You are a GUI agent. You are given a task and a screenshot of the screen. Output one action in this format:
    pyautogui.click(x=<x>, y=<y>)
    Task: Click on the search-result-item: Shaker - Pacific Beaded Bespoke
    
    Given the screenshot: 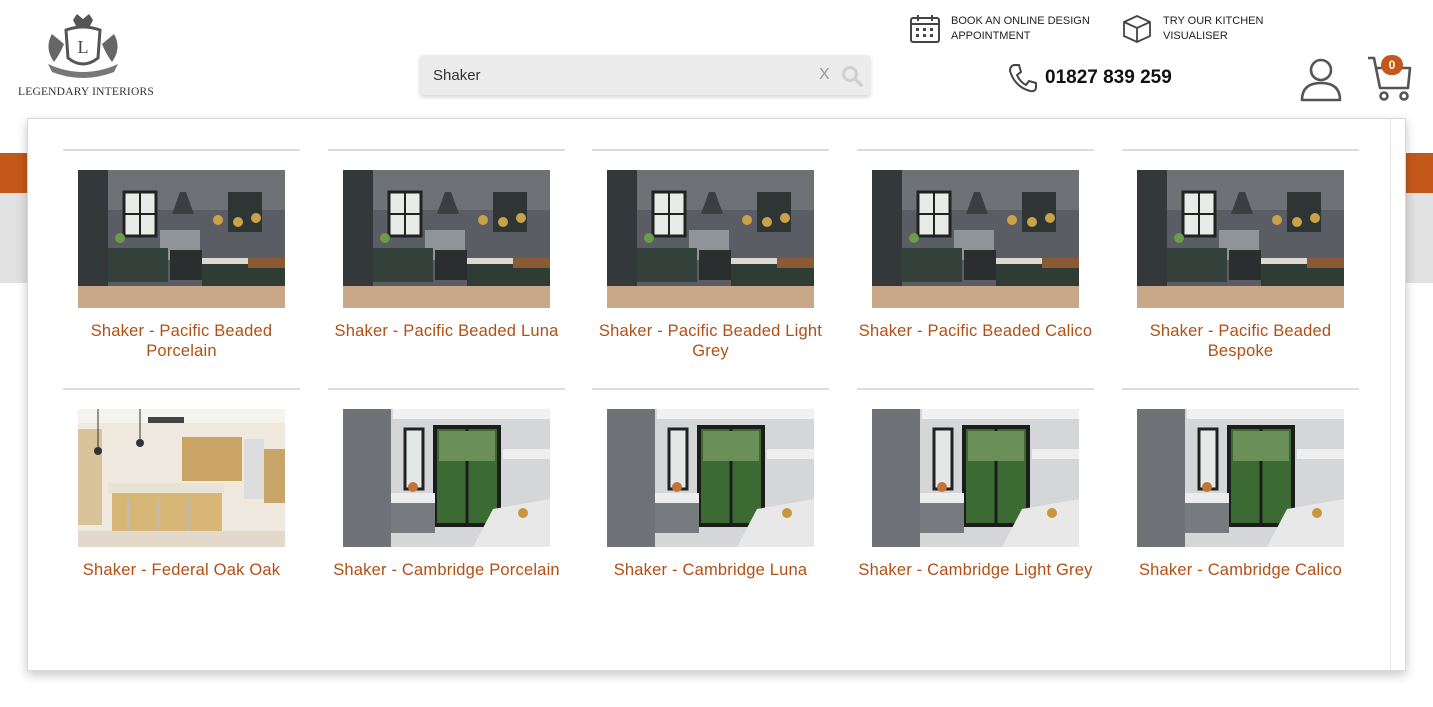 What is the action you would take?
    pyautogui.click(x=1240, y=259)
    